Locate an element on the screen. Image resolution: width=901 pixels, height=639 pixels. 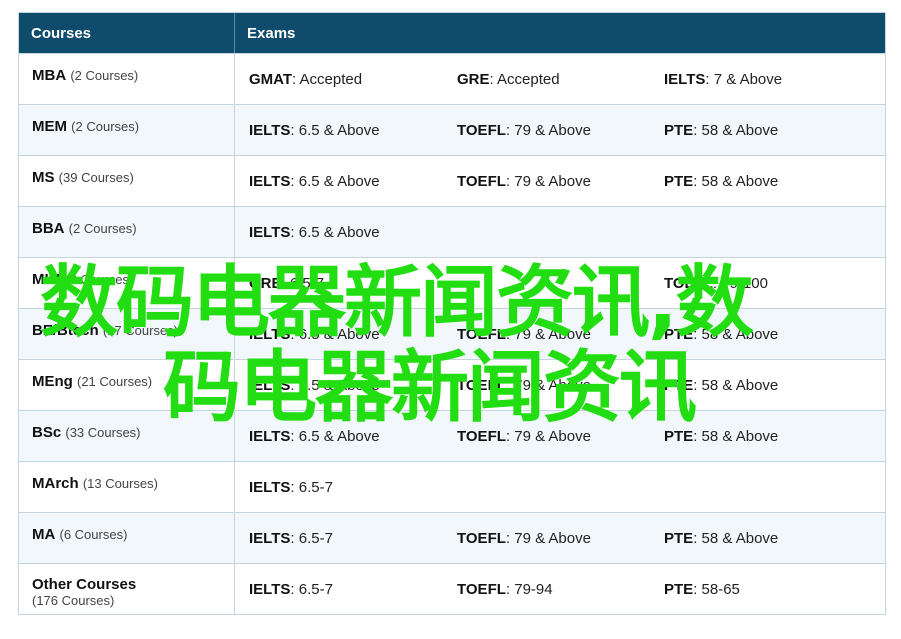
course-name: MArch is located at coordinates (55, 483).